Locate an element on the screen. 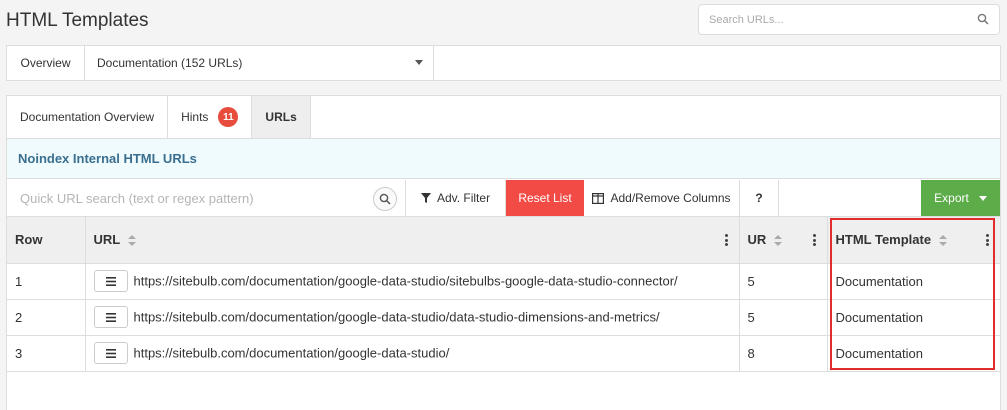 The height and width of the screenshot is (410, 1007). table-header-row: Row URL UR HTML Template is located at coordinates (504, 240).